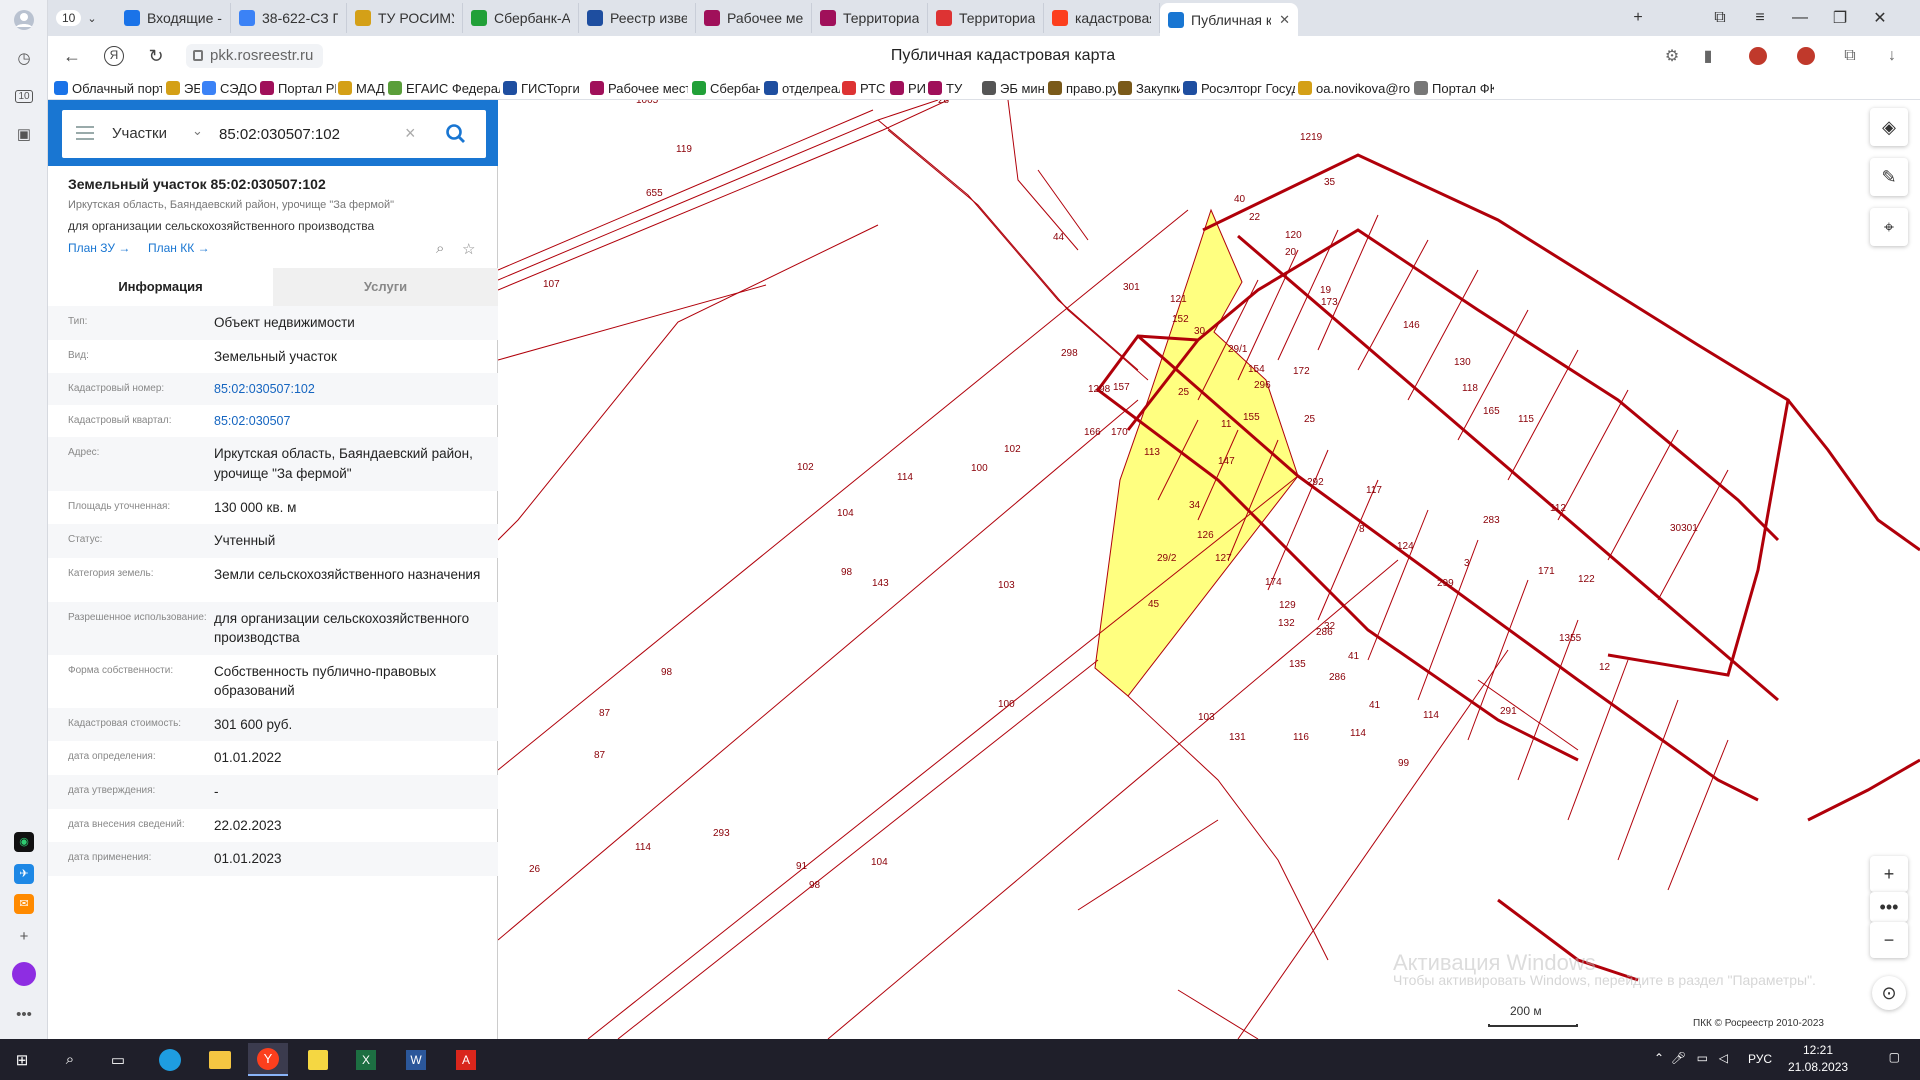 The width and height of the screenshot is (1920, 1080). Describe the element at coordinates (1226, 461) in the screenshot. I see `parcel-label: 147` at that location.